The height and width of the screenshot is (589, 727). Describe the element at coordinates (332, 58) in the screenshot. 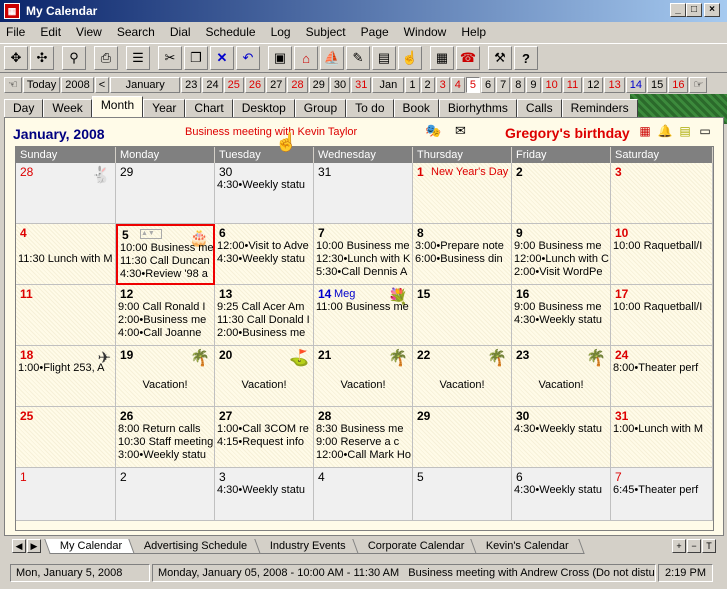

I see `boat-icon: ⛵` at that location.